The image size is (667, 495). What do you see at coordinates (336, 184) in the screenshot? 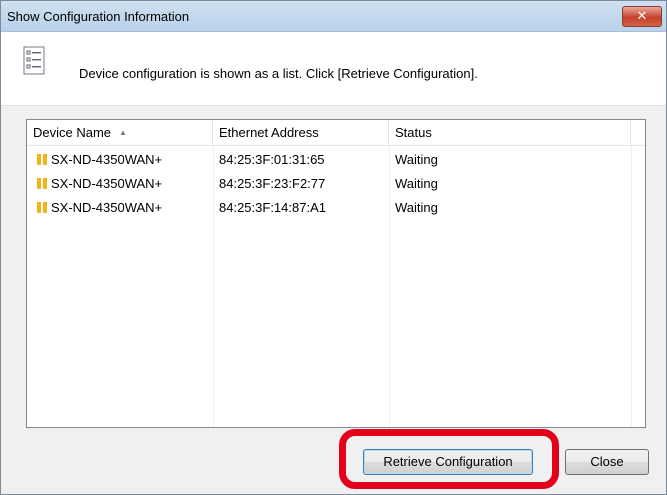
I see `table-row: SX-ND-4350WAN+ 84:25:3F:23:F2:77 Waiting` at bounding box center [336, 184].